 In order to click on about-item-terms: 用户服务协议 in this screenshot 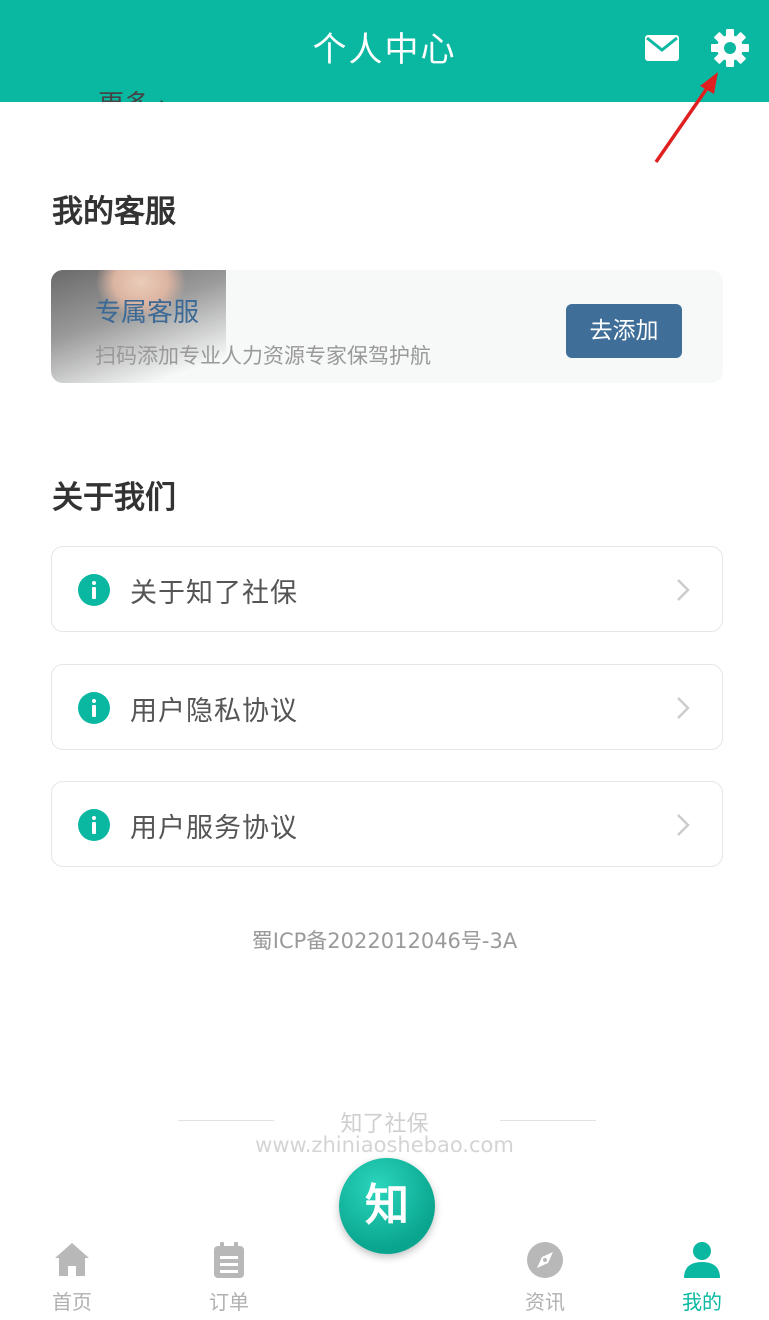, I will do `click(387, 824)`.